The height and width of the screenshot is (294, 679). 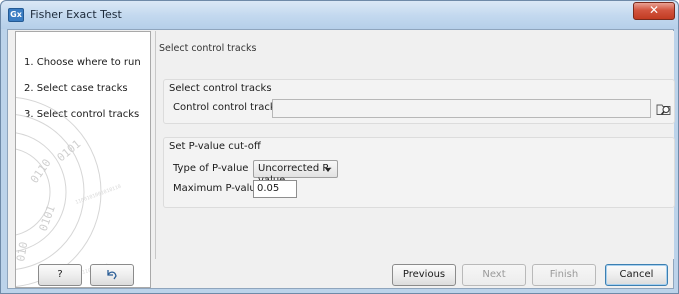 I want to click on app-icon: Gx, so click(x=16, y=15).